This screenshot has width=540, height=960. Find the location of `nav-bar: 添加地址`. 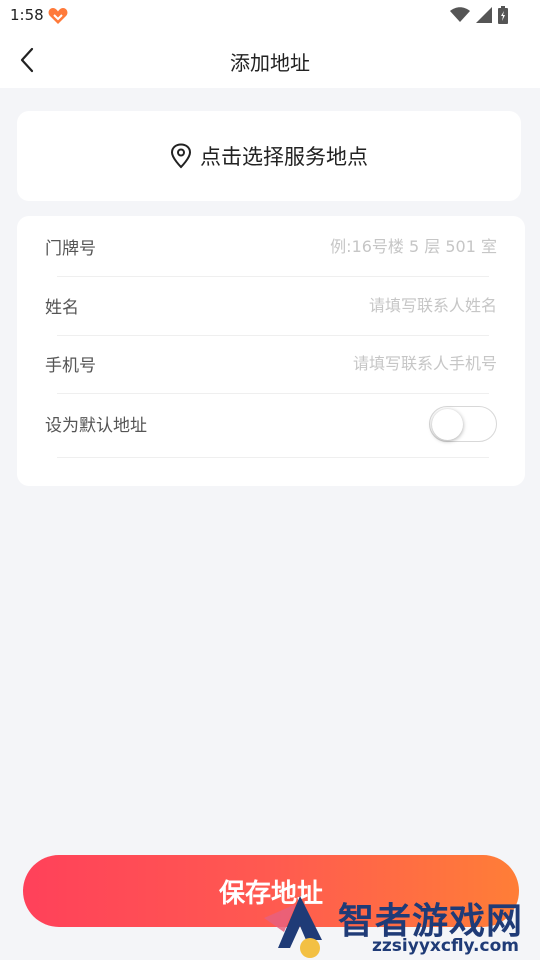

nav-bar: 添加地址 is located at coordinates (270, 60).